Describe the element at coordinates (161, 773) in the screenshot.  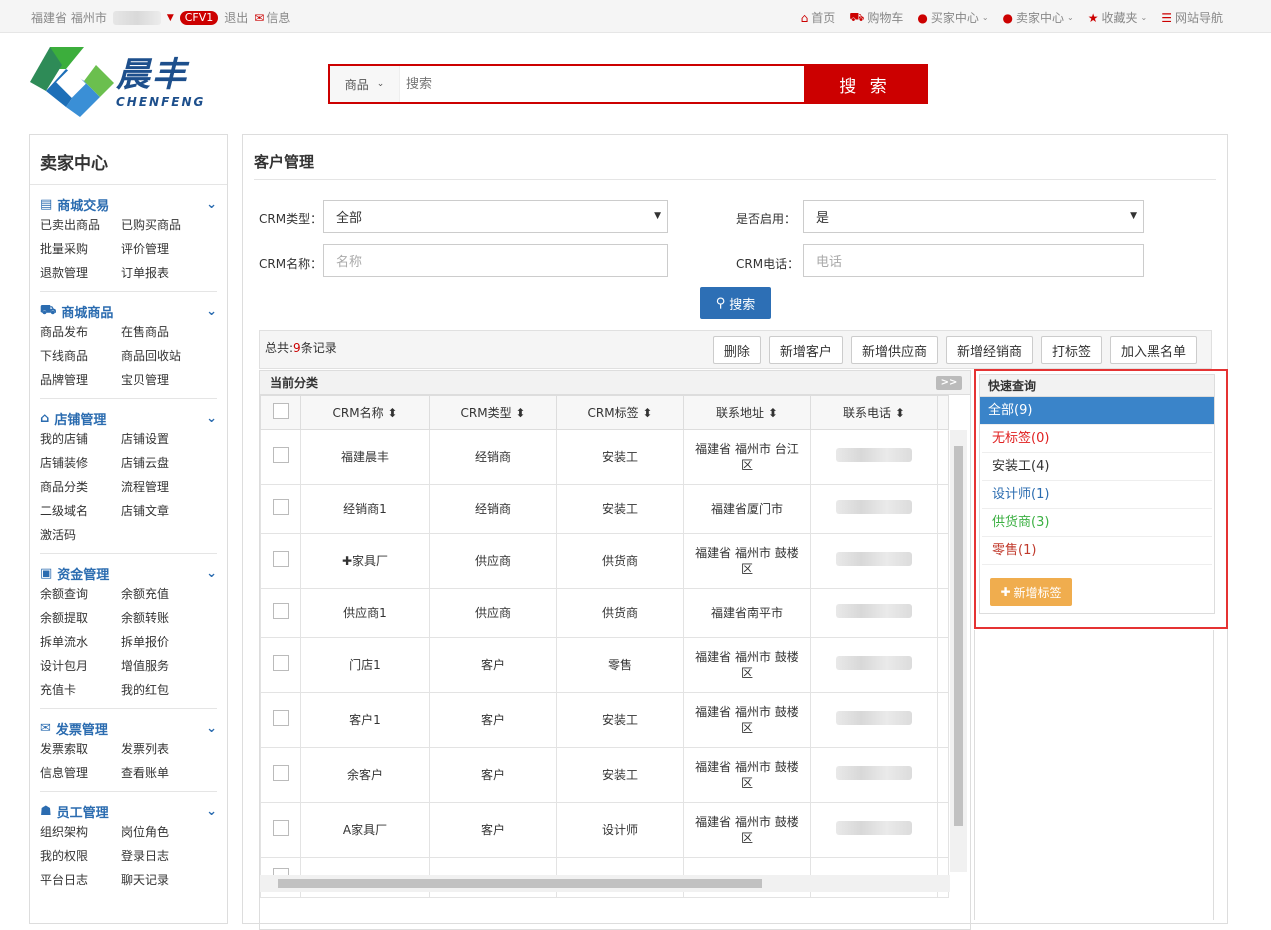
I see `sidebar-link: 查看账单` at that location.